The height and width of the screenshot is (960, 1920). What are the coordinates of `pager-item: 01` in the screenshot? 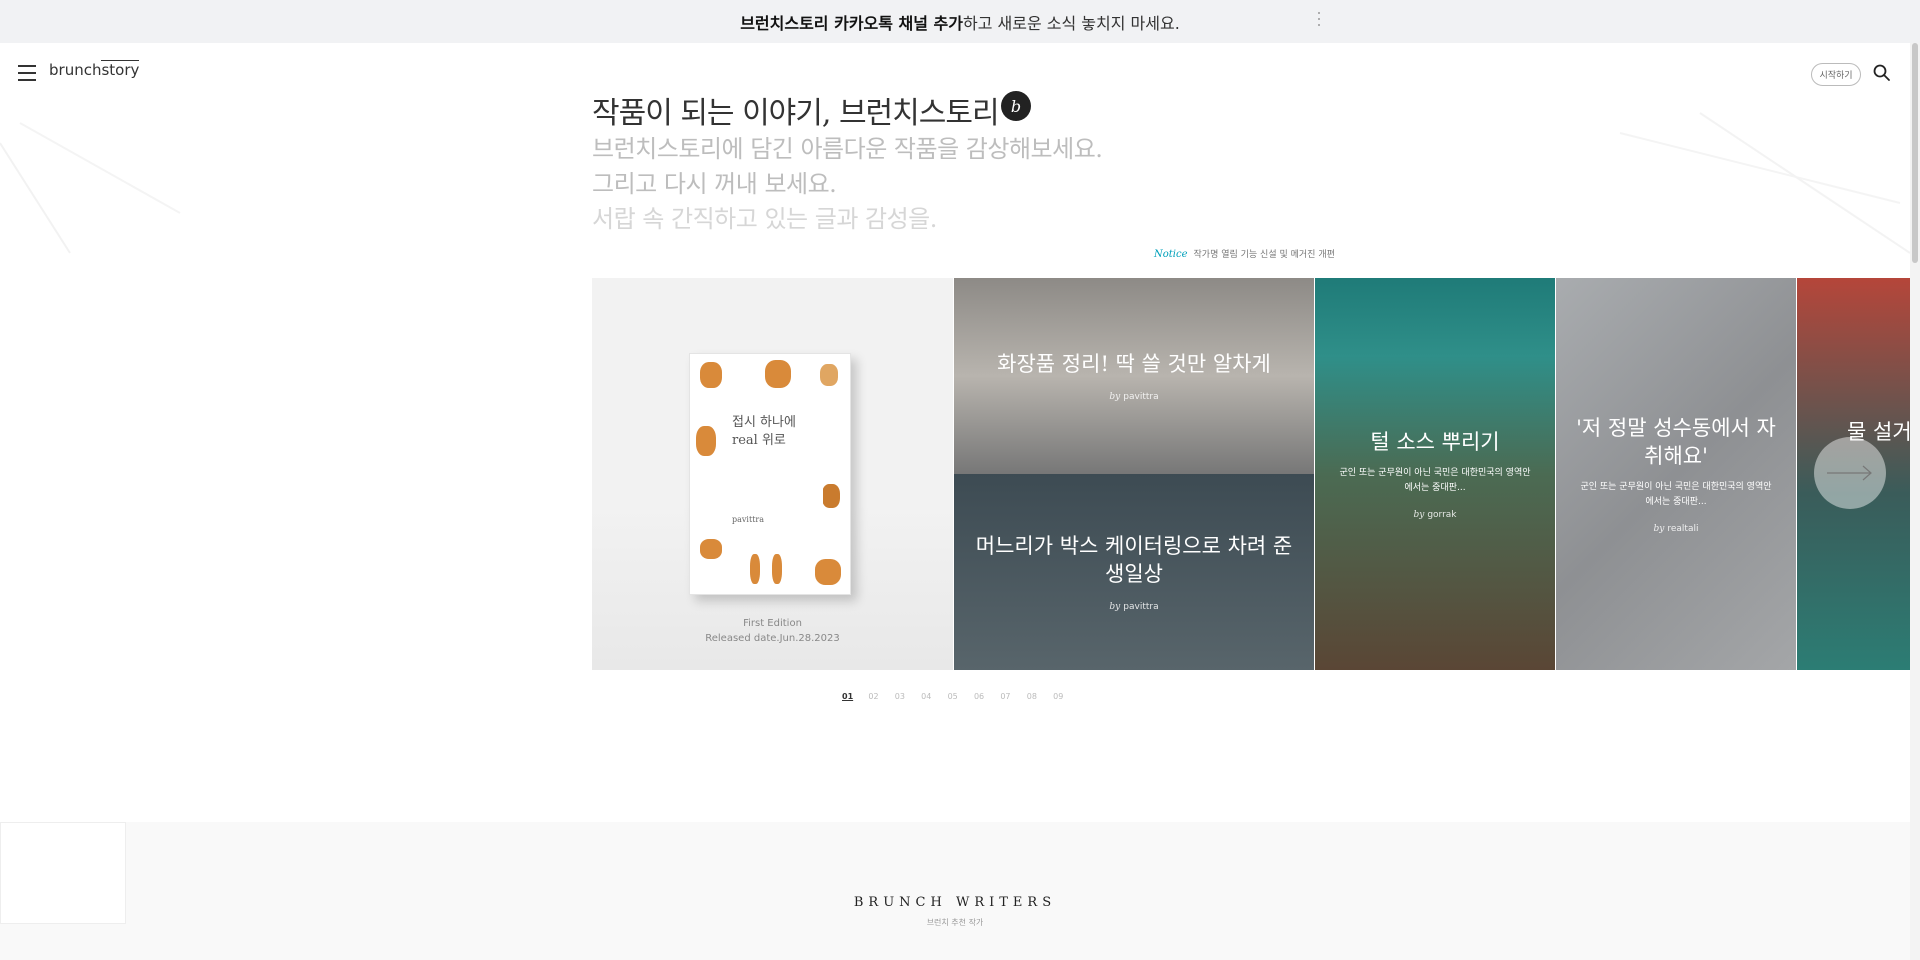 It's located at (855, 696).